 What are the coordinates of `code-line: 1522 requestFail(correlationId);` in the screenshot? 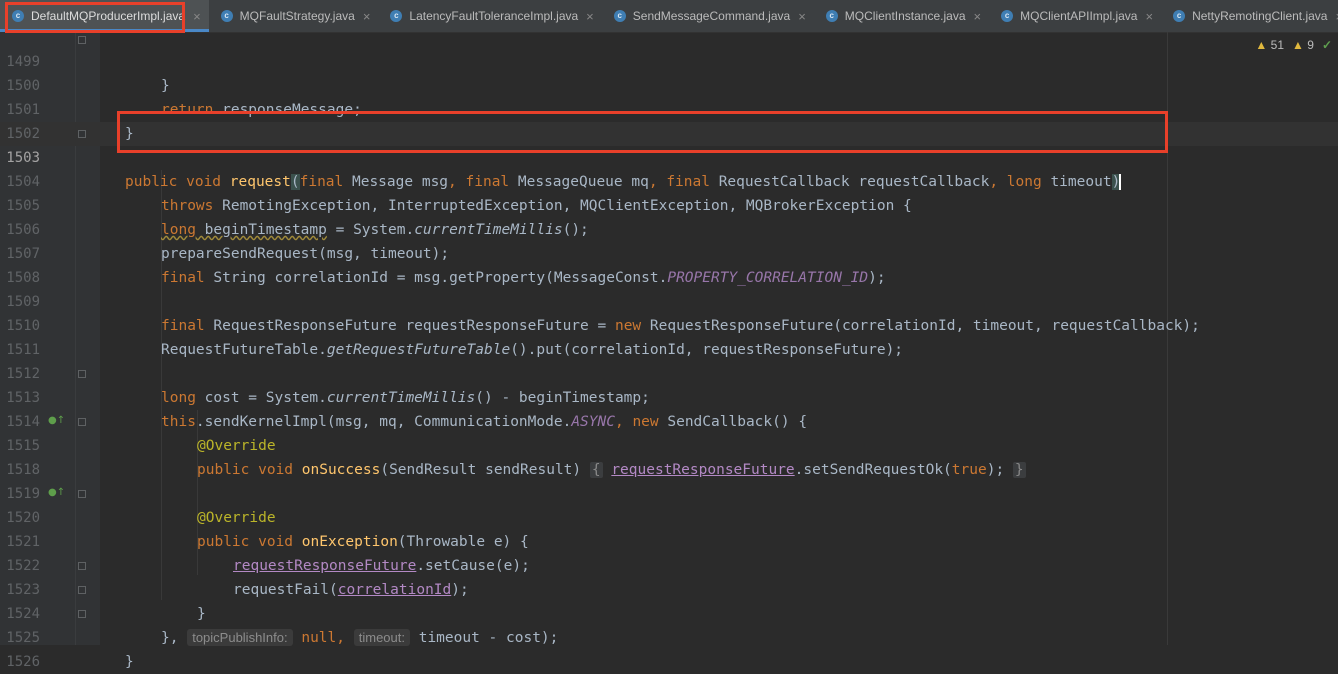 It's located at (669, 564).